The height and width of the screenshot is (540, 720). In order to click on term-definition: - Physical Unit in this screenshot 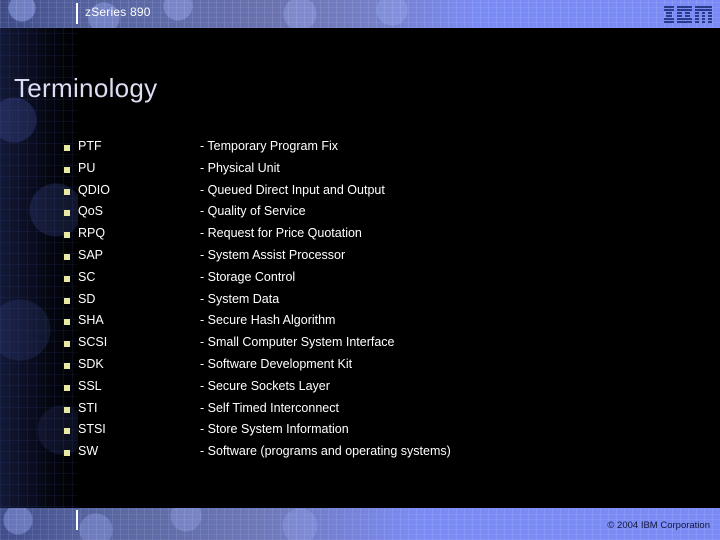, I will do `click(240, 167)`.